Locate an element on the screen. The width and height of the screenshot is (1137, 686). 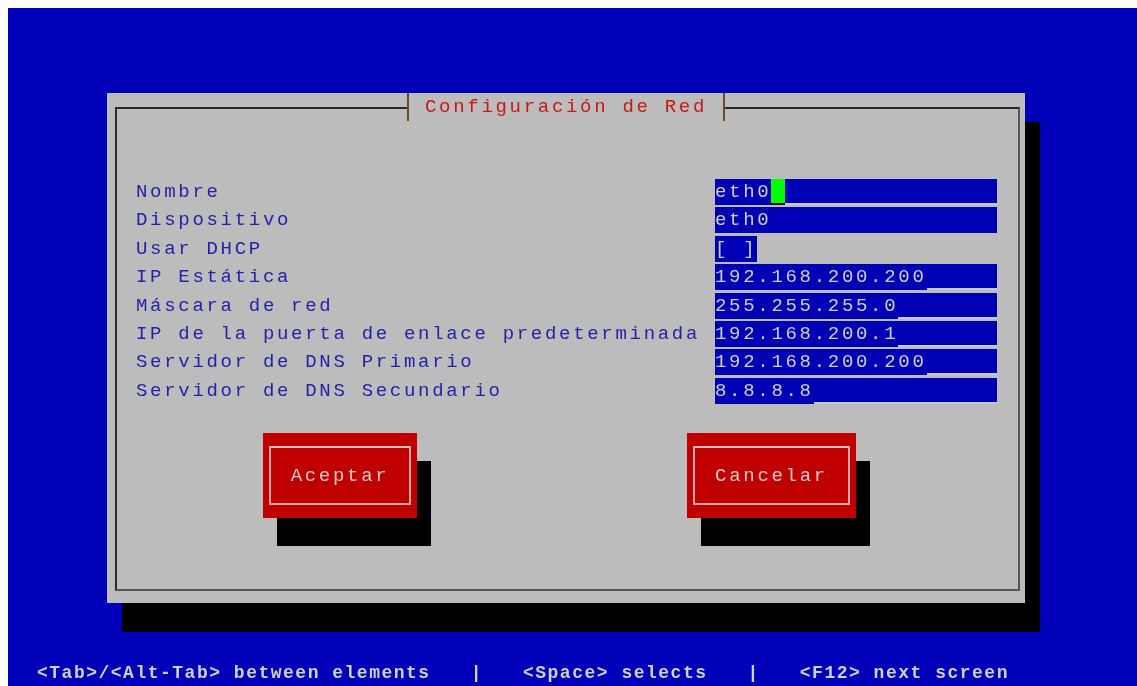
field-label: IP de la puerta de enlace predeterminada is located at coordinates (419, 334).